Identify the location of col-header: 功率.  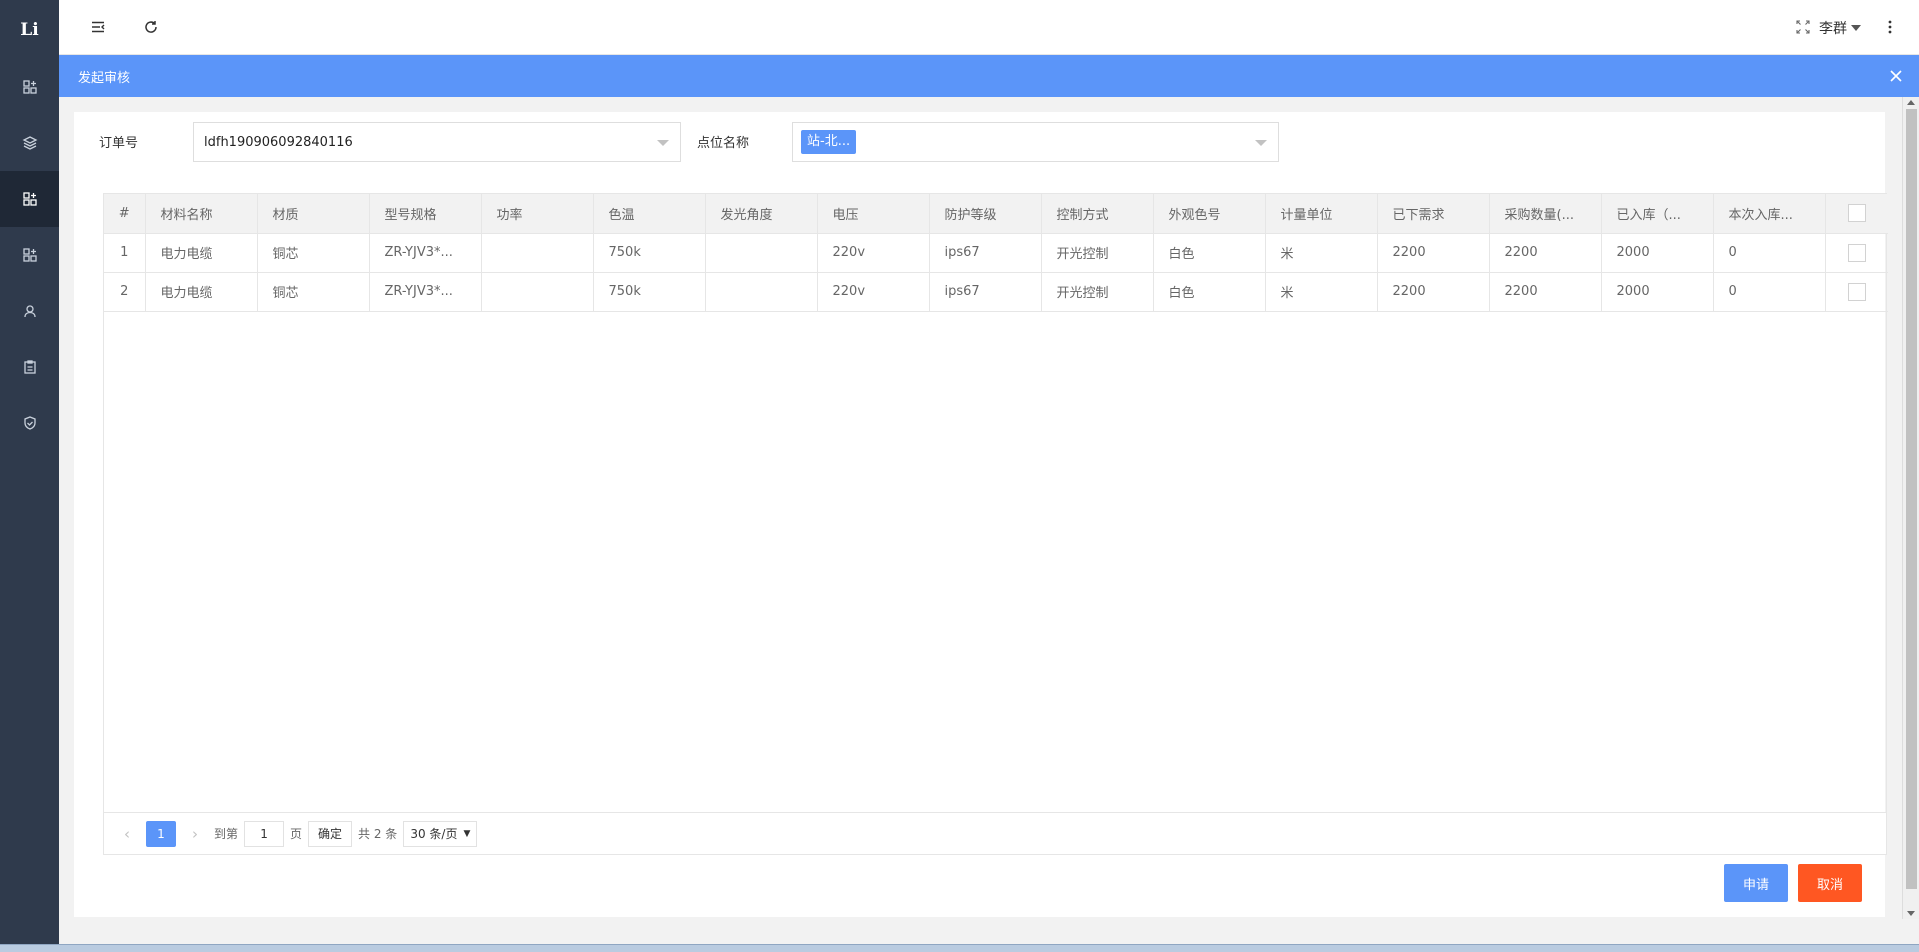
(537, 214).